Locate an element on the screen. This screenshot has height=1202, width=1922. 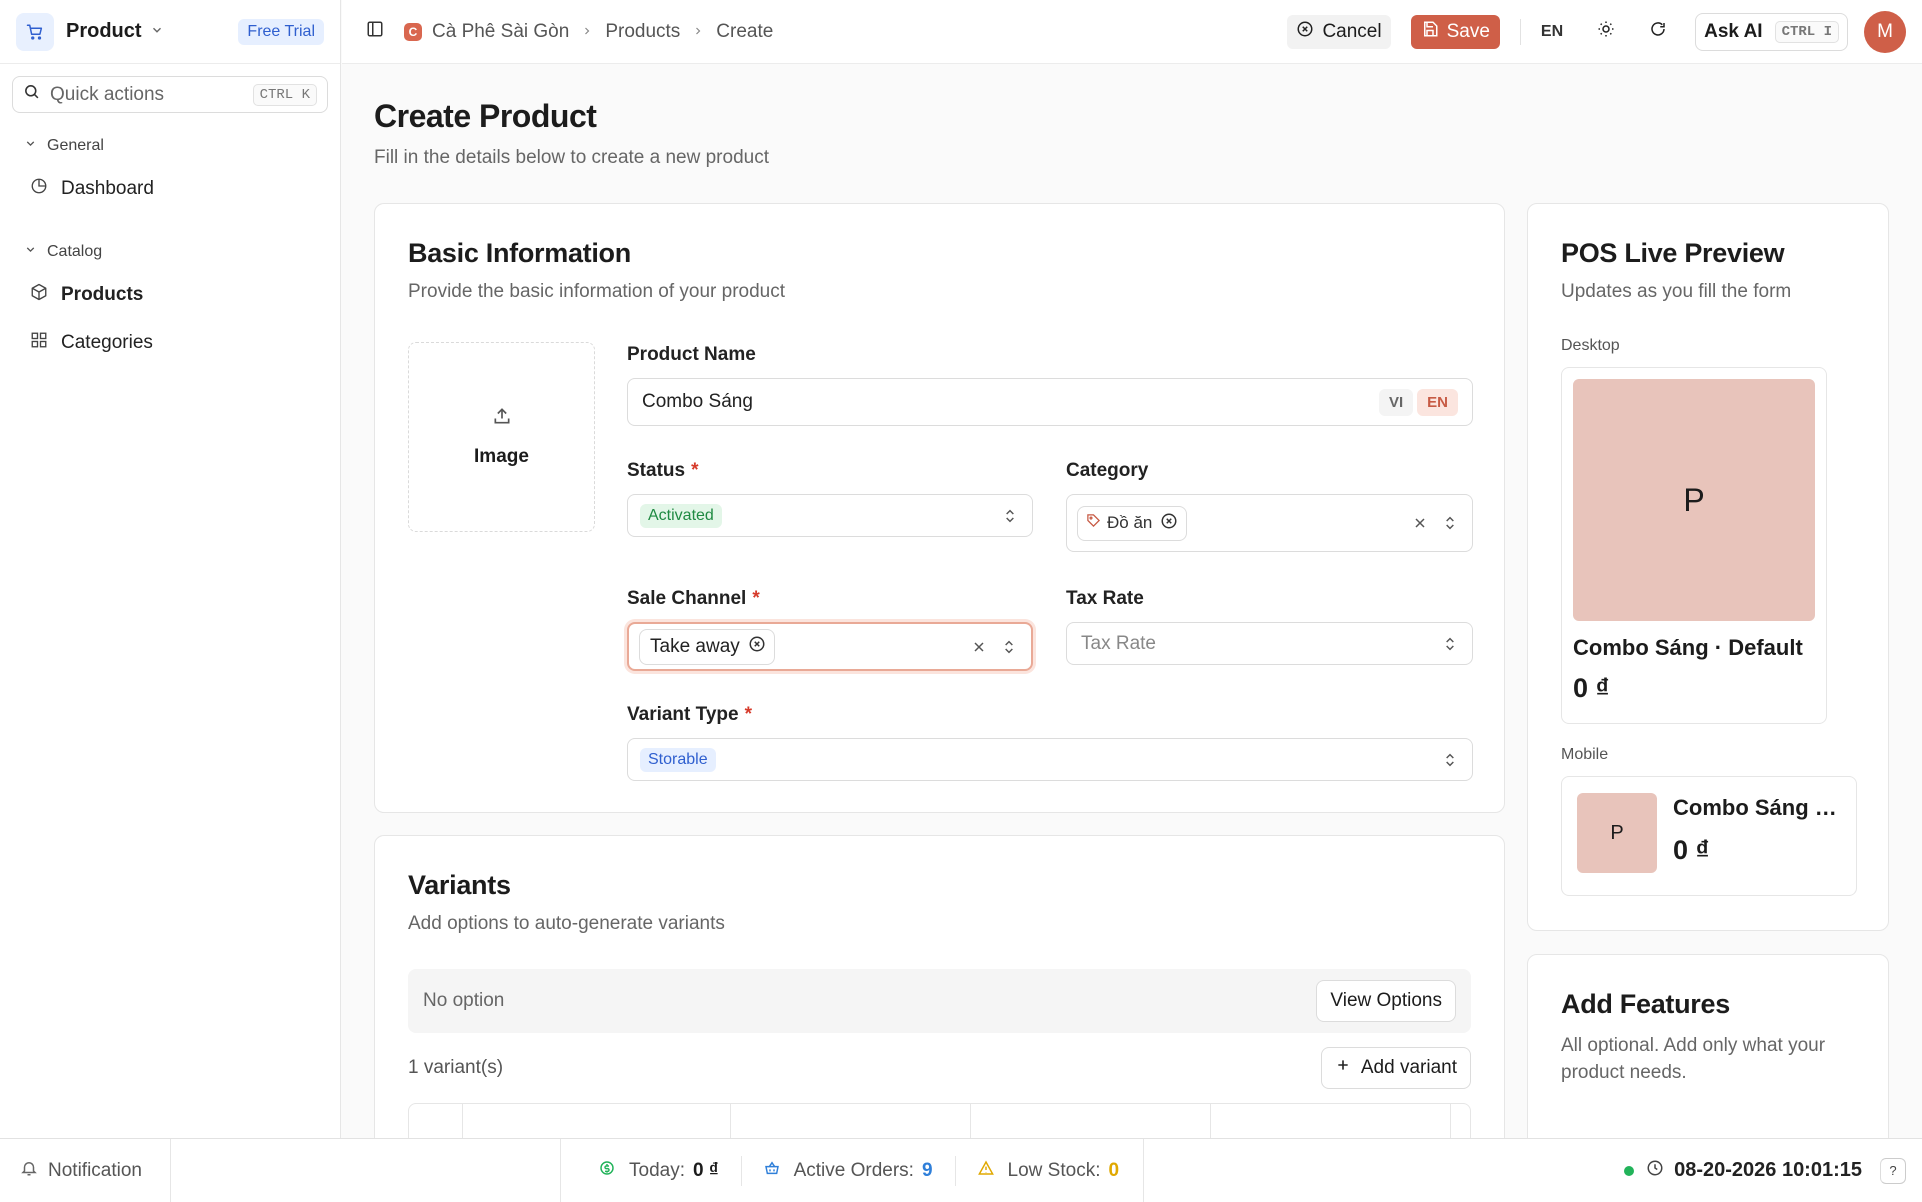
basket-icon is located at coordinates (772, 1171).